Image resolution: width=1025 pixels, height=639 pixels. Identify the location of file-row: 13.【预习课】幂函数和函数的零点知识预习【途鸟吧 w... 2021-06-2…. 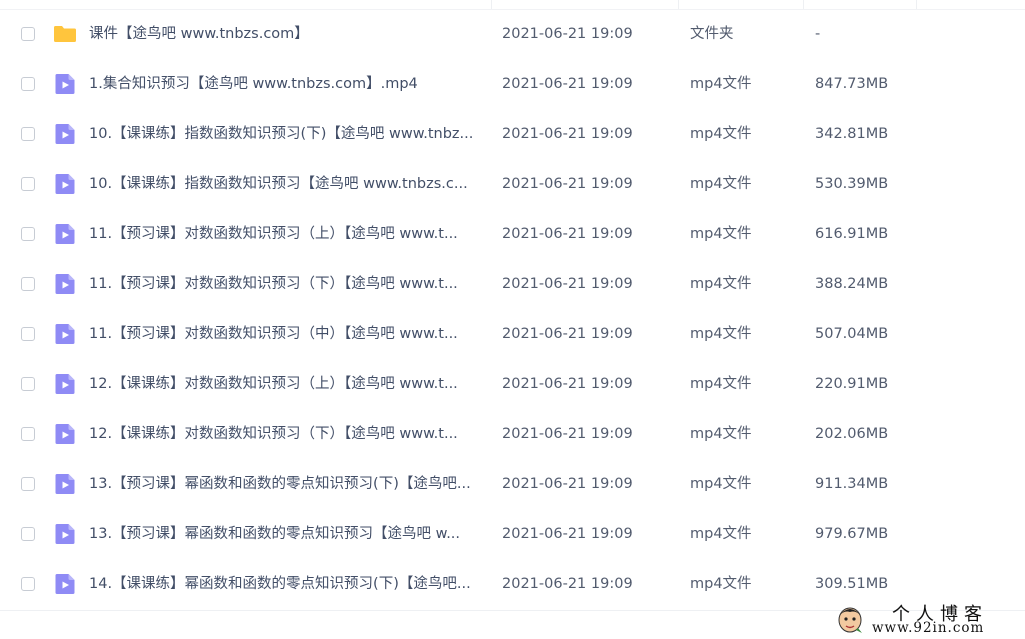
(512, 535).